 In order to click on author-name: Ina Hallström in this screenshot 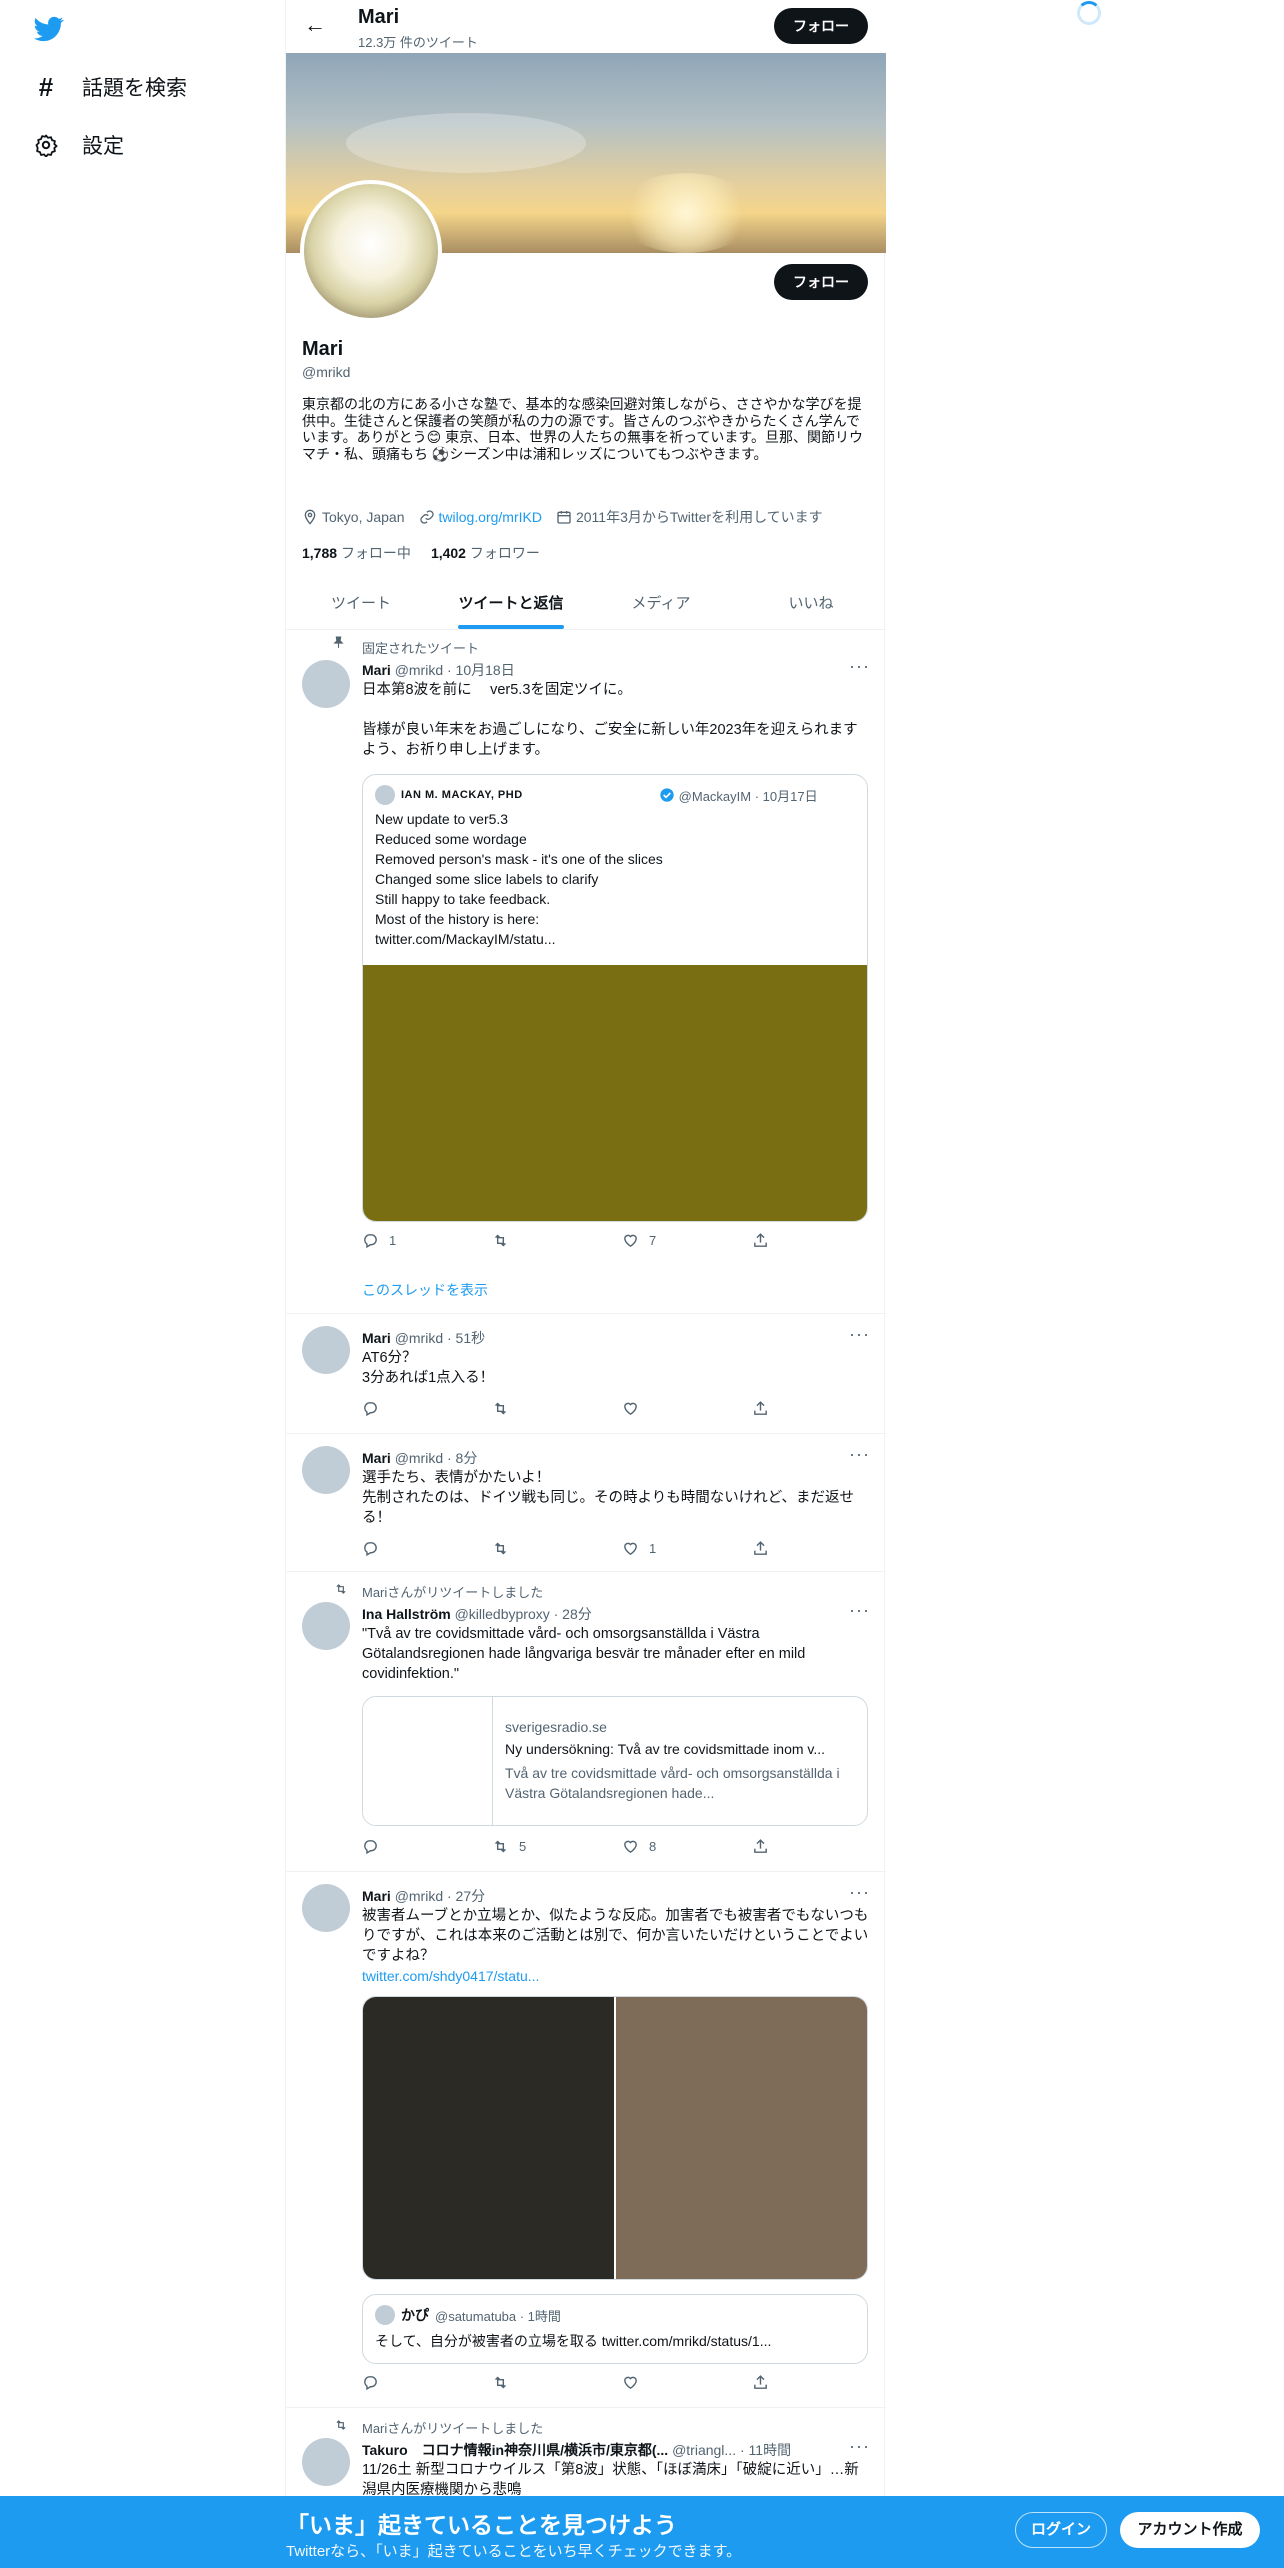, I will do `click(406, 1614)`.